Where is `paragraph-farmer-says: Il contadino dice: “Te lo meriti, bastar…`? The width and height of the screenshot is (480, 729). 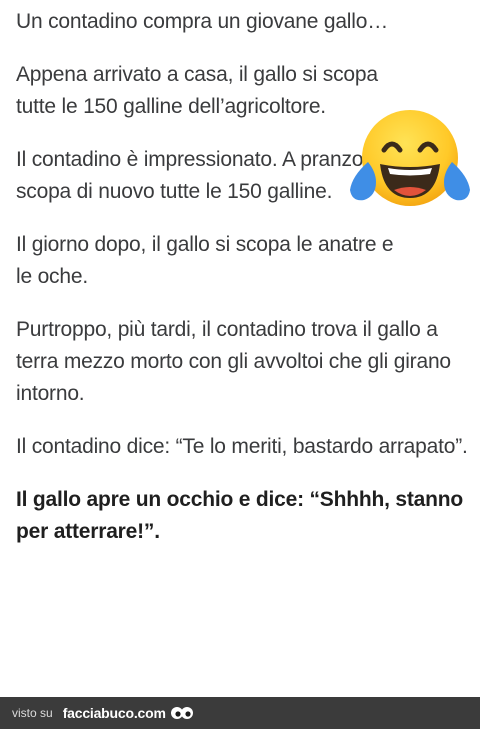 paragraph-farmer-says: Il contadino dice: “Te lo meriti, bastar… is located at coordinates (242, 446).